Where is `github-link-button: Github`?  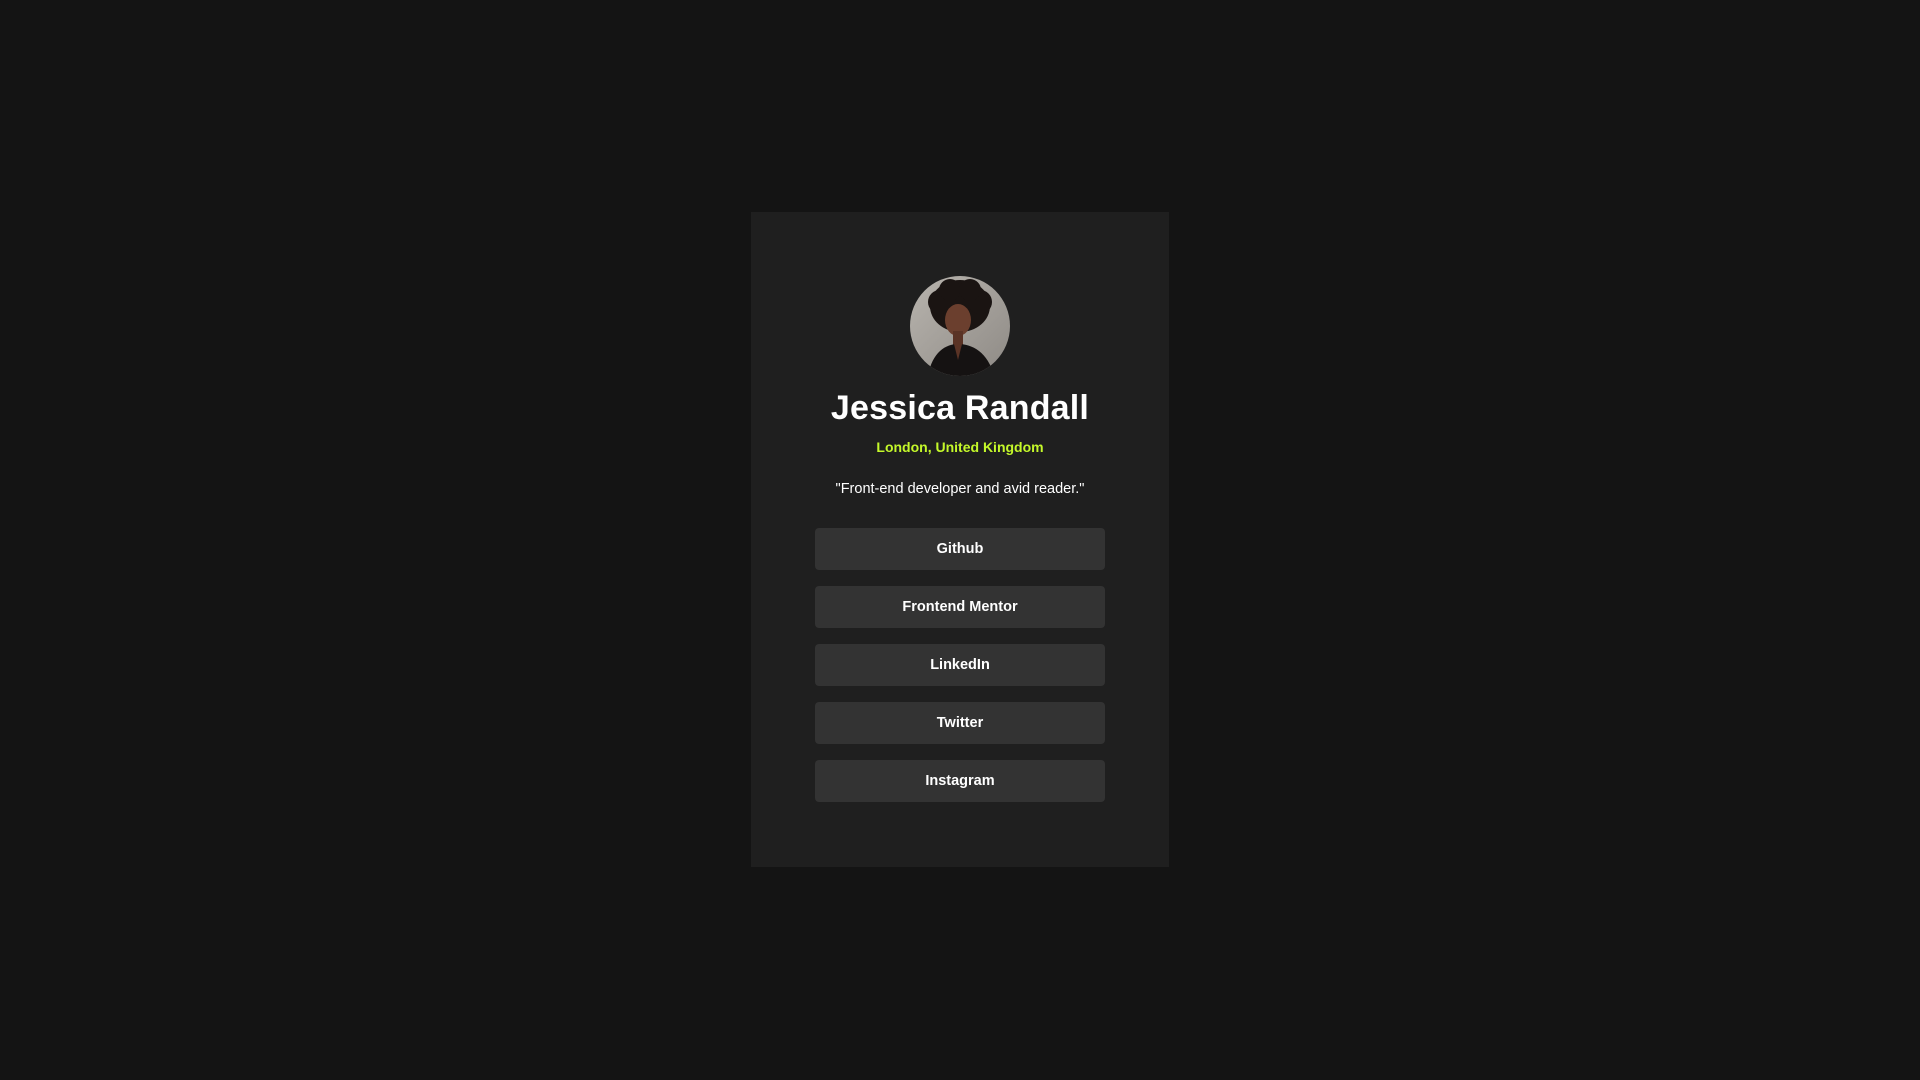 github-link-button: Github is located at coordinates (960, 549).